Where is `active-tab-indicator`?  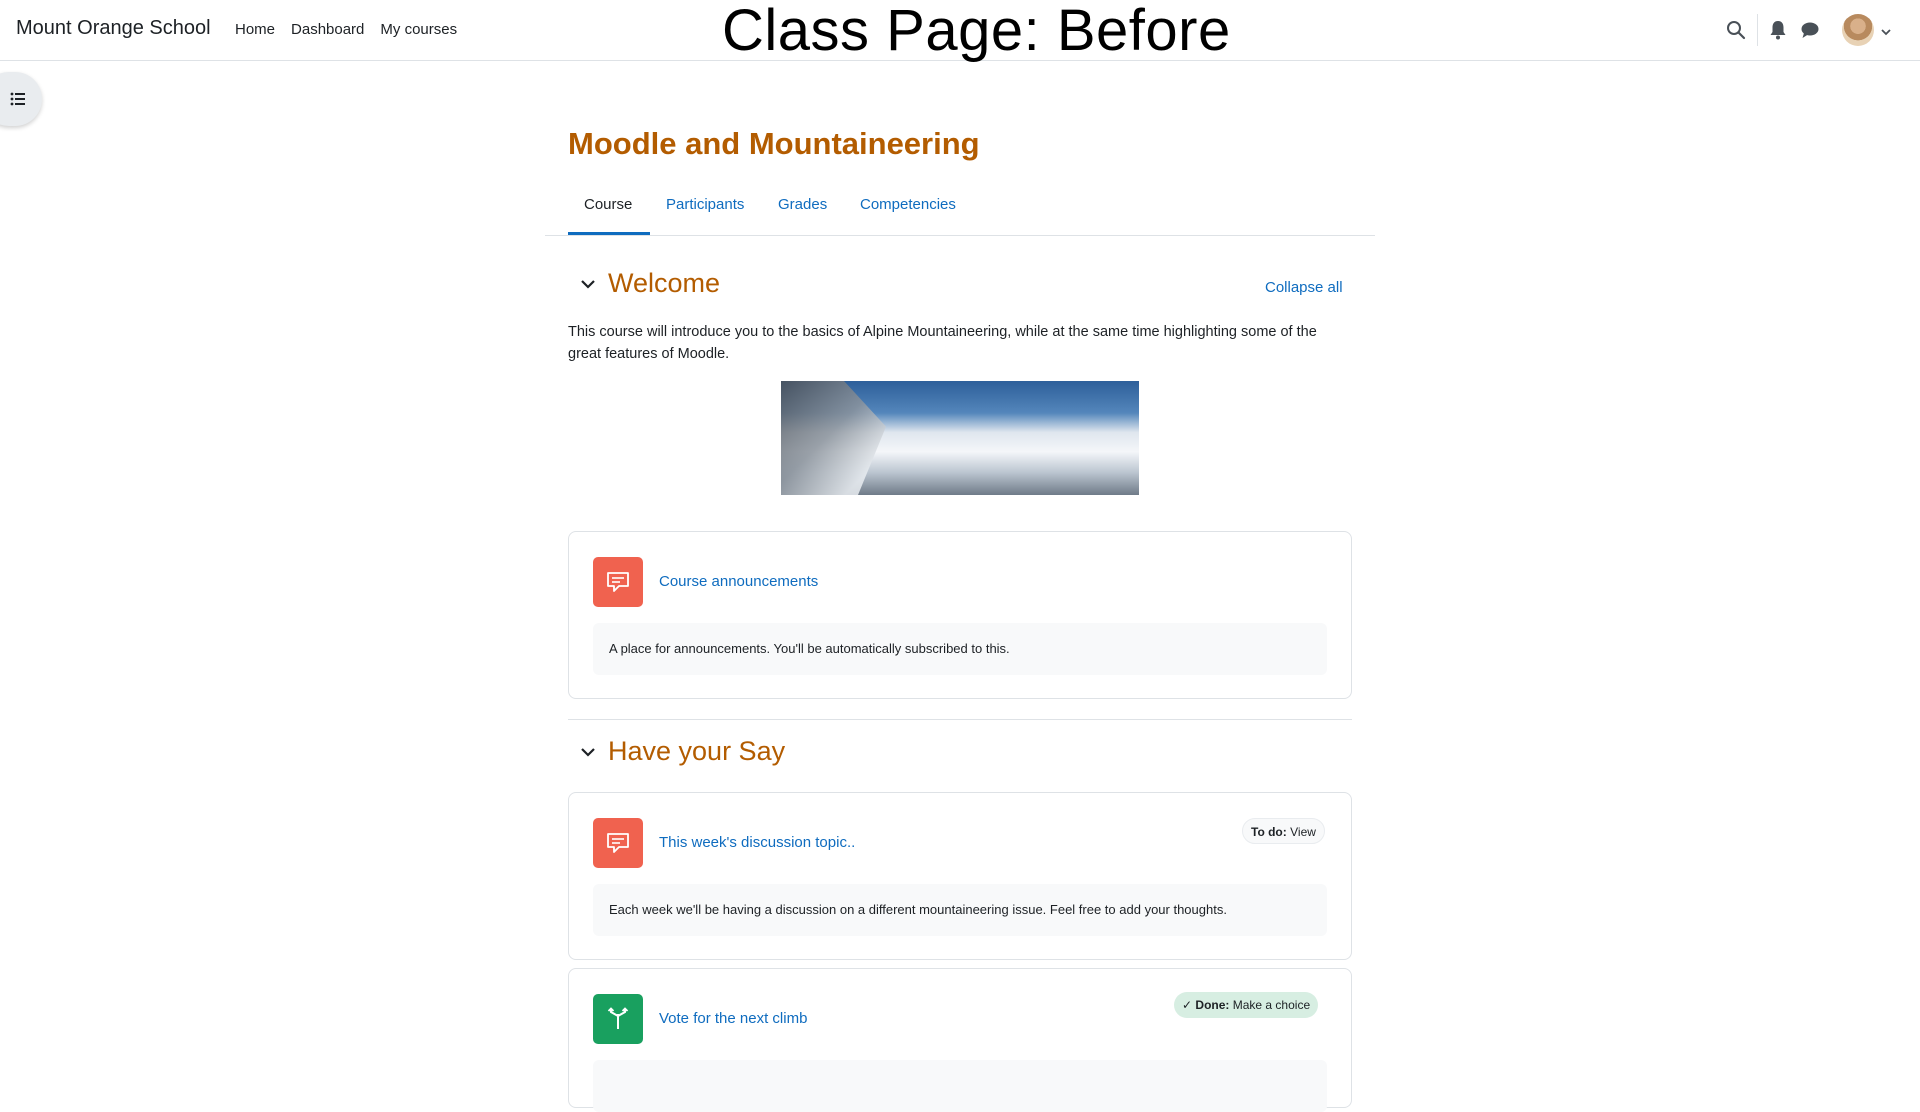 active-tab-indicator is located at coordinates (609, 233).